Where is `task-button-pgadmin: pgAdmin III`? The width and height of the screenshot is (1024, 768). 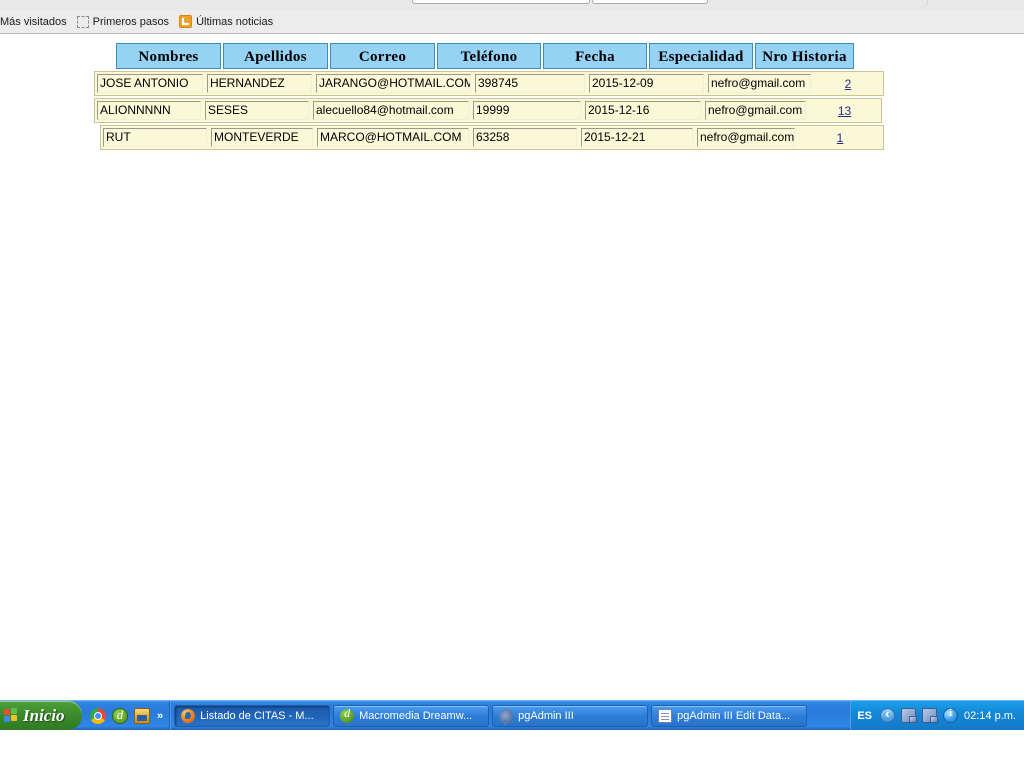 task-button-pgadmin: pgAdmin III is located at coordinates (570, 715).